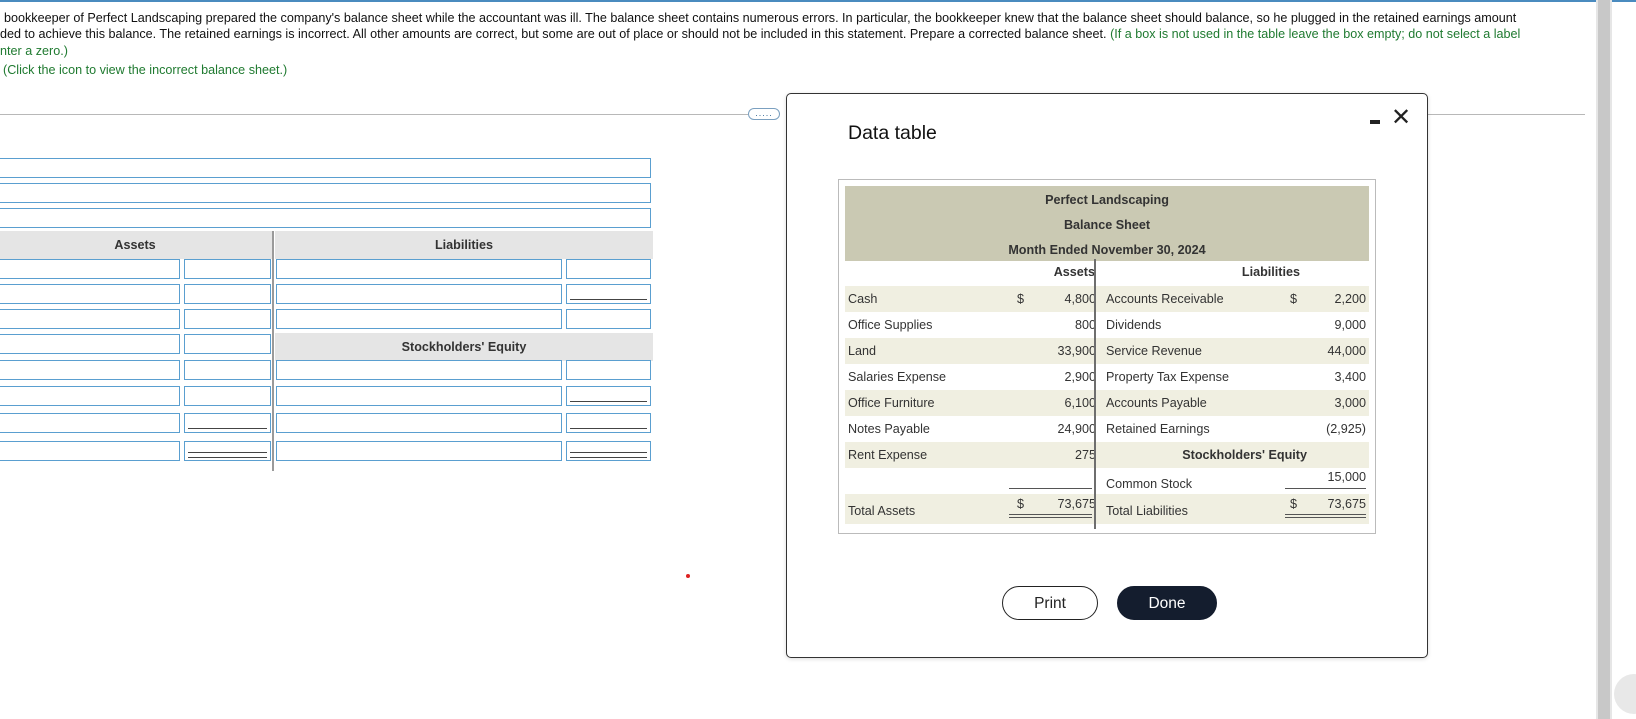  What do you see at coordinates (1050, 603) in the screenshot?
I see `print-button: Print` at bounding box center [1050, 603].